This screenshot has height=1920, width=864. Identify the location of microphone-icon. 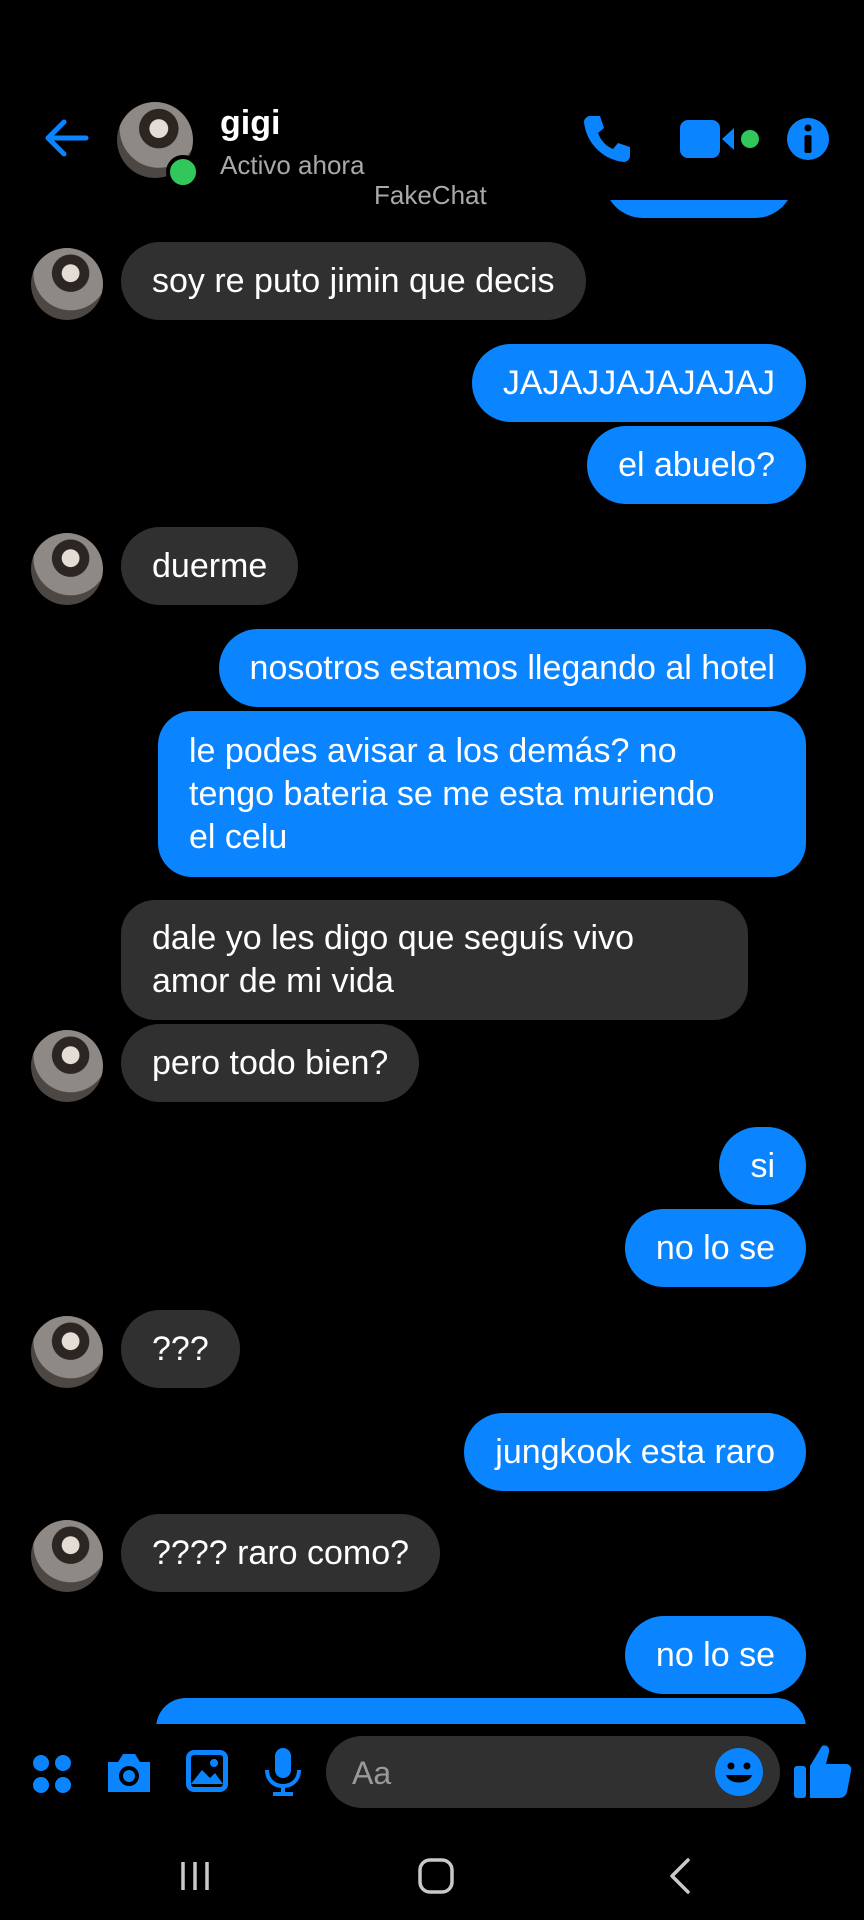
(283, 1772).